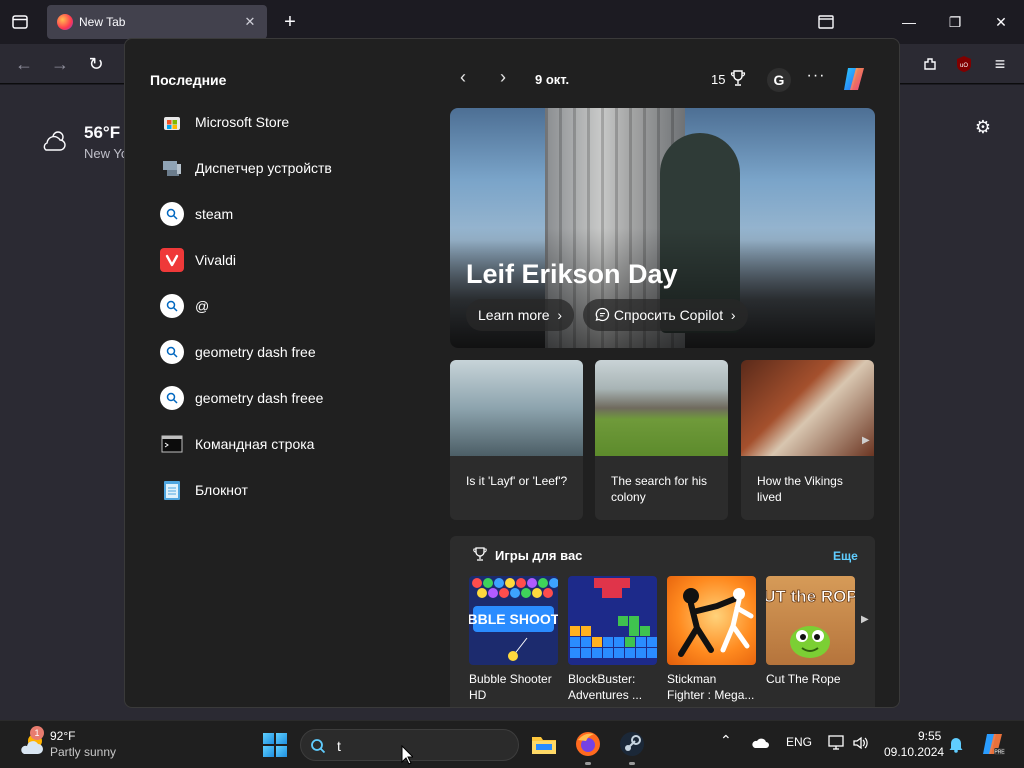  What do you see at coordinates (172, 490) in the screenshot?
I see `notepad-icon` at bounding box center [172, 490].